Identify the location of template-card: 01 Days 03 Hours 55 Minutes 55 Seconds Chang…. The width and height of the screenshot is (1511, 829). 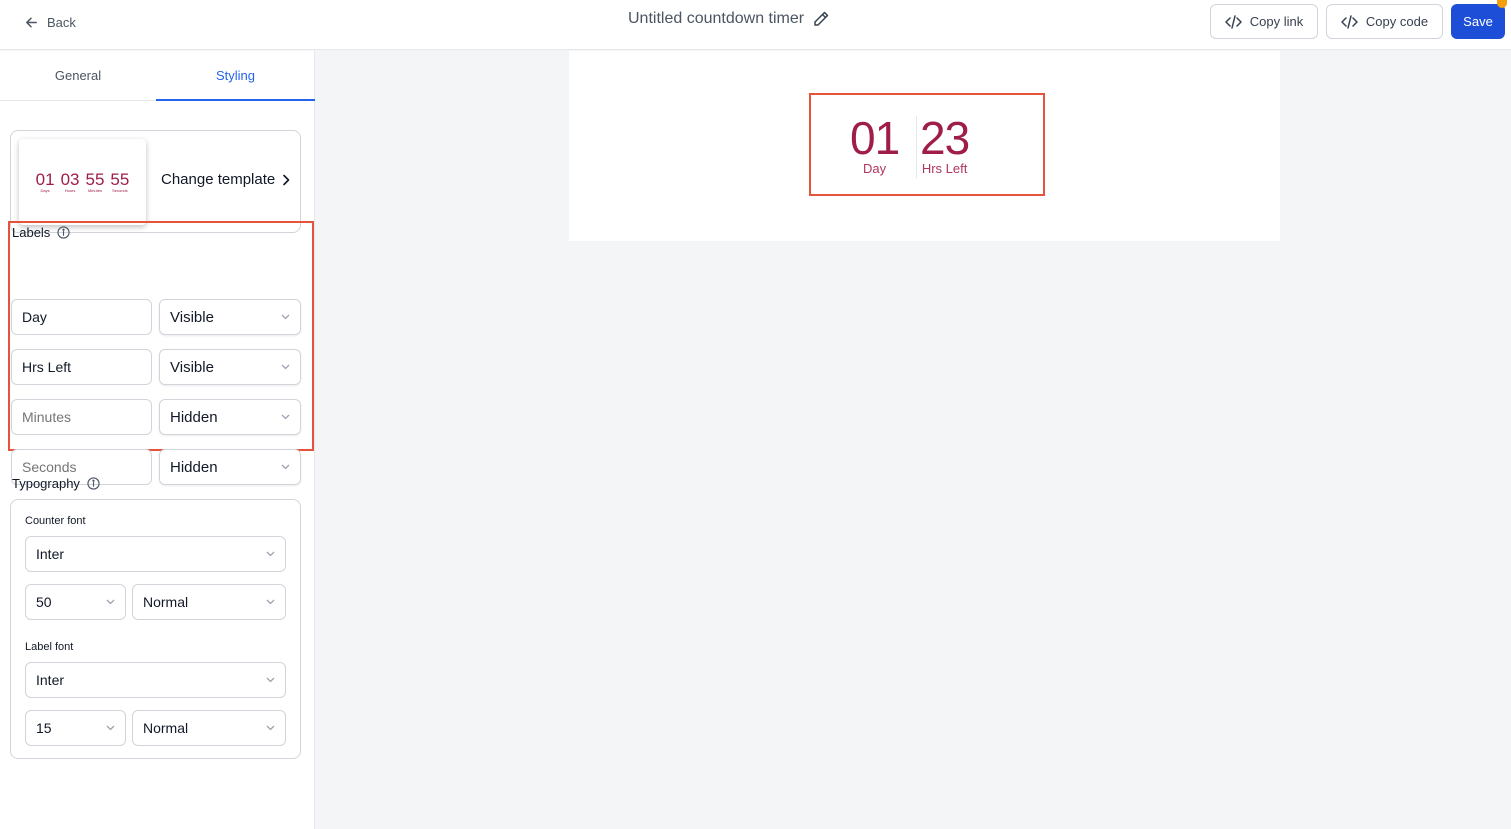
(155, 181).